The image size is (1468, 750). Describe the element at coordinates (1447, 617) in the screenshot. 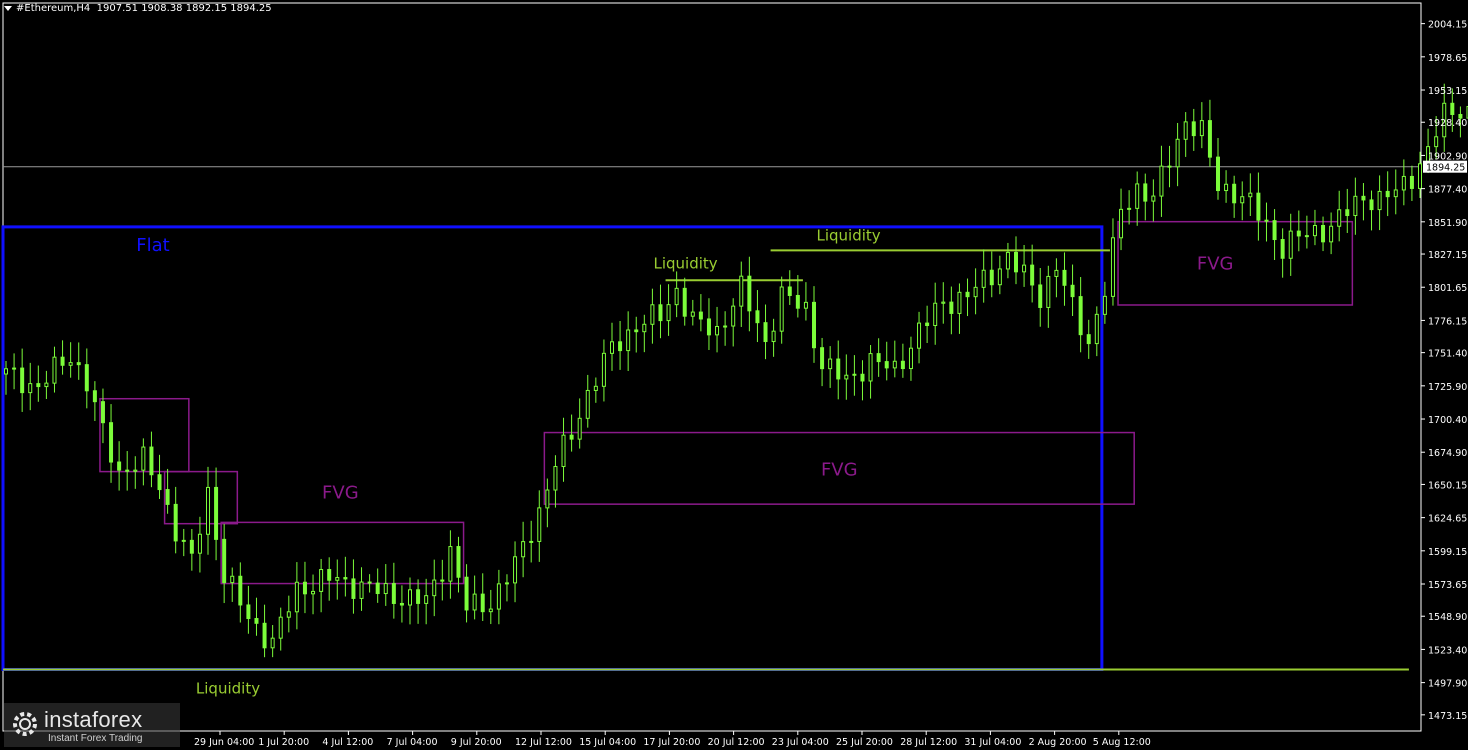

I see `y-tick-label: 1548.90` at that location.